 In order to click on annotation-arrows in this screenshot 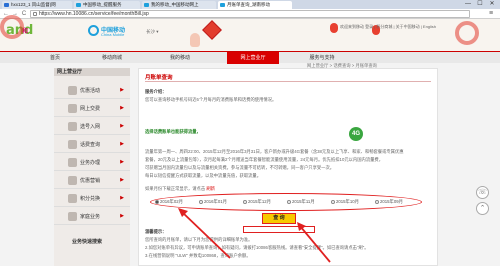, I will do `click(254, 235)`.